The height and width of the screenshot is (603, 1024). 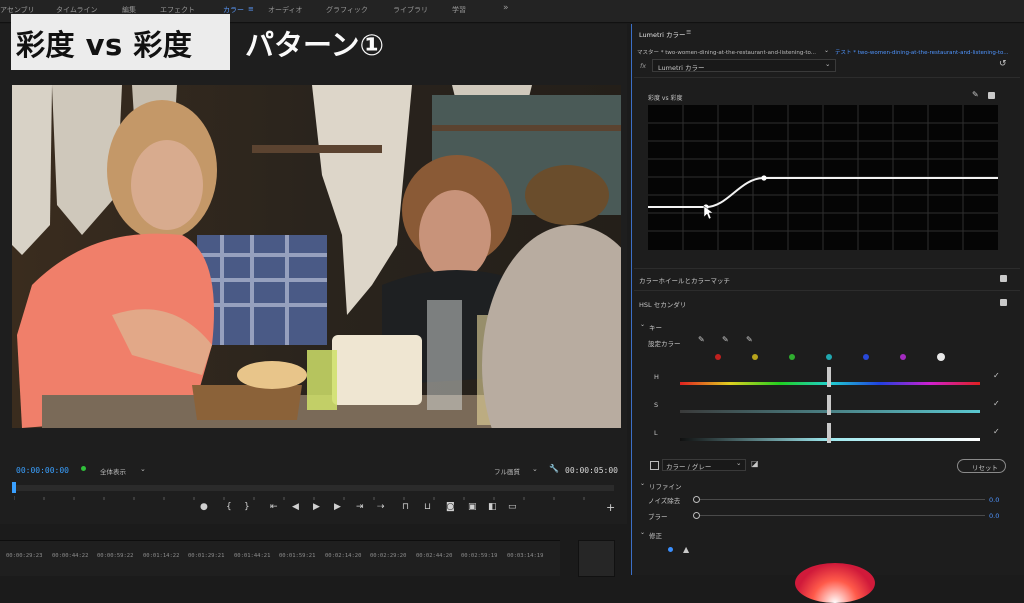 I want to click on playhead, so click(x=14, y=487).